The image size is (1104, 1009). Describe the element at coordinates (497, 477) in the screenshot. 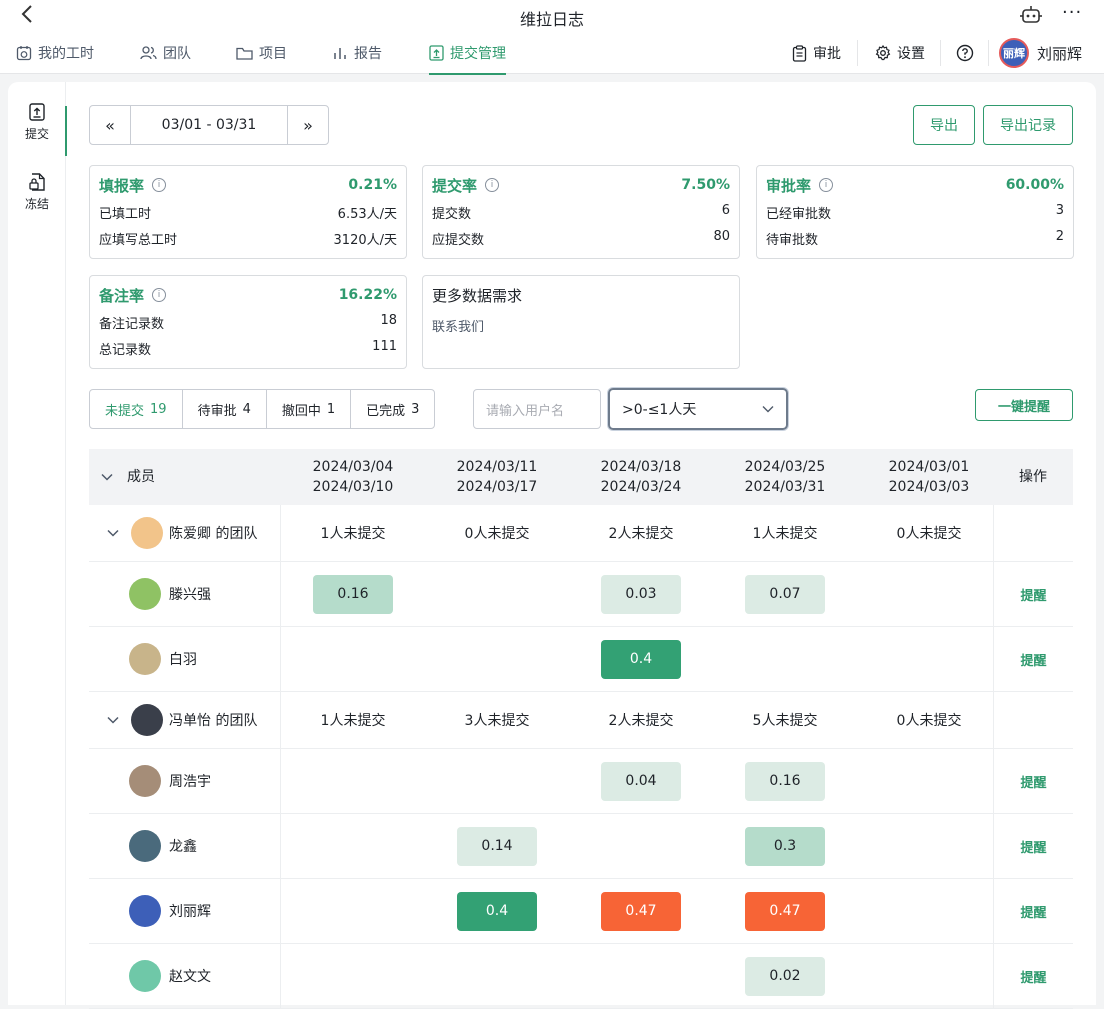

I see `week-header: 2024/03/11 2024/03/17` at that location.